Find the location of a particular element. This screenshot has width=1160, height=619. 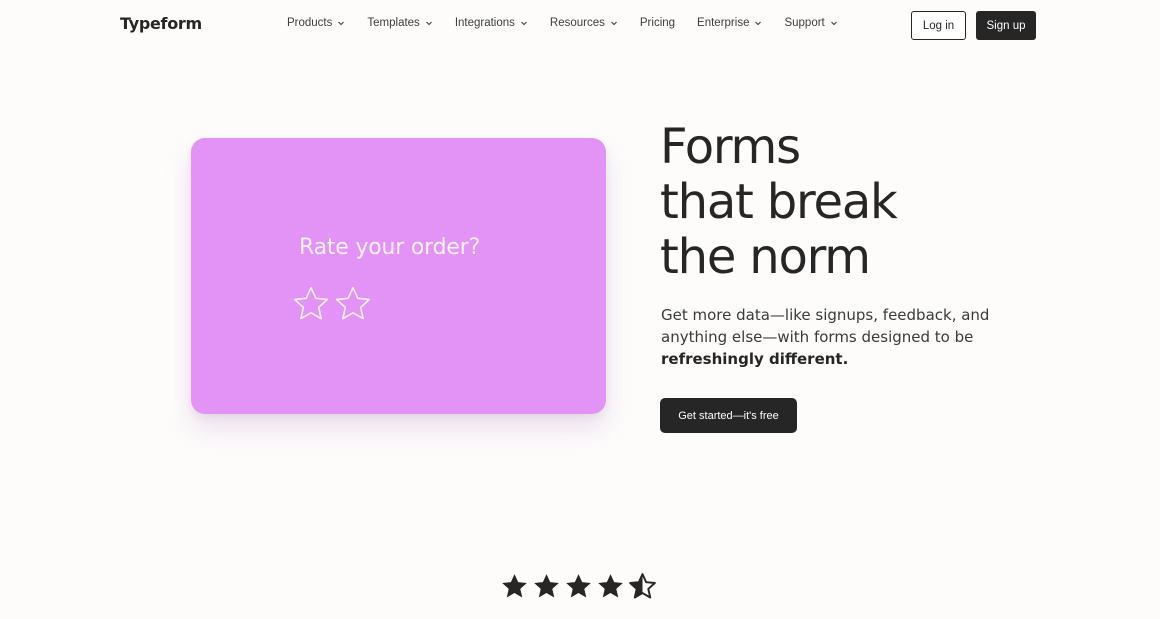

nav-item-pricing: Pricing is located at coordinates (657, 23).